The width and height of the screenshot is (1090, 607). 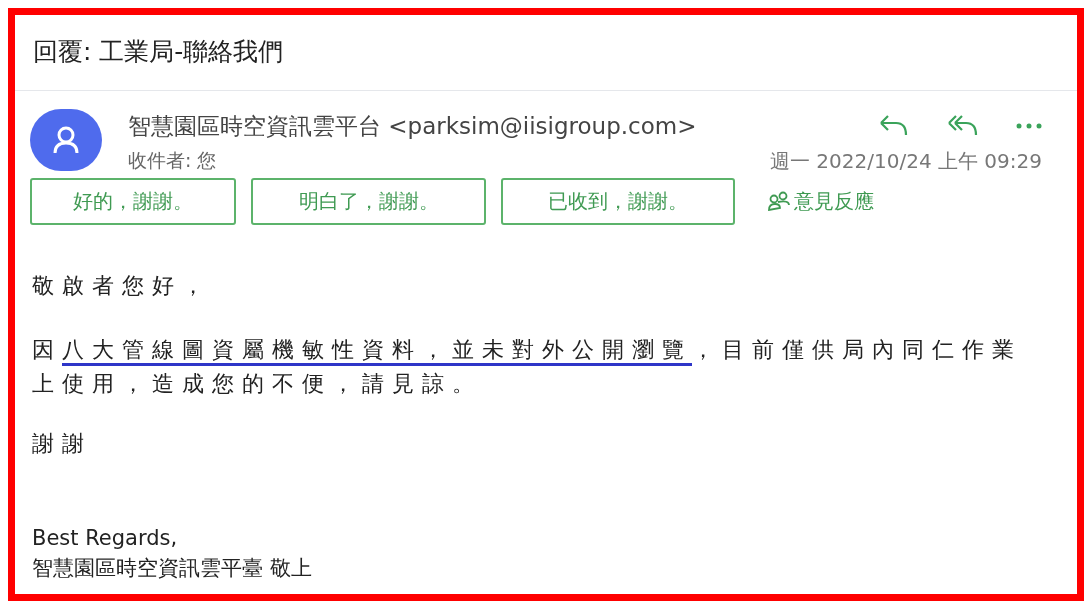 I want to click on sender-name: 智慧園區時空資訊雲平台 <parksim@iisigroup.com>, so click(x=412, y=126).